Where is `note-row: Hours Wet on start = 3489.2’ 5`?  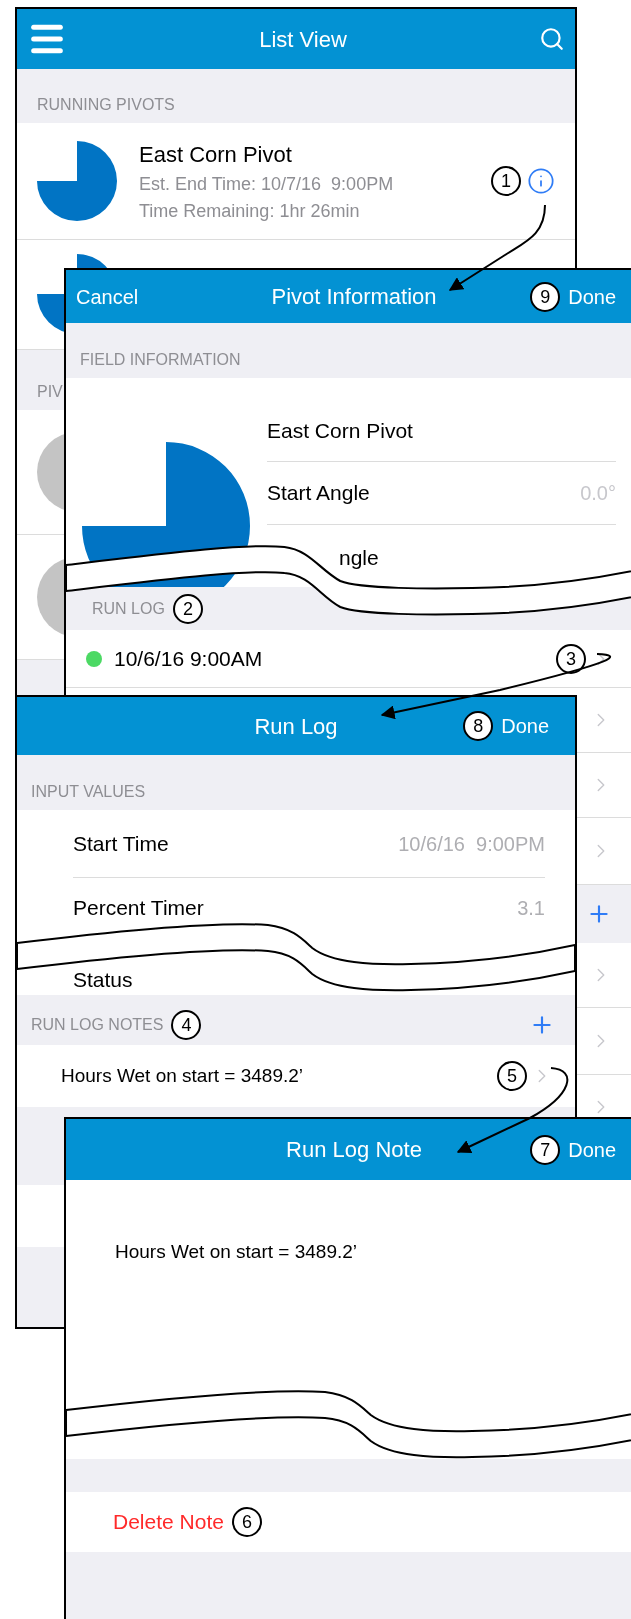
note-row: Hours Wet on start = 3489.2’ 5 is located at coordinates (296, 1076).